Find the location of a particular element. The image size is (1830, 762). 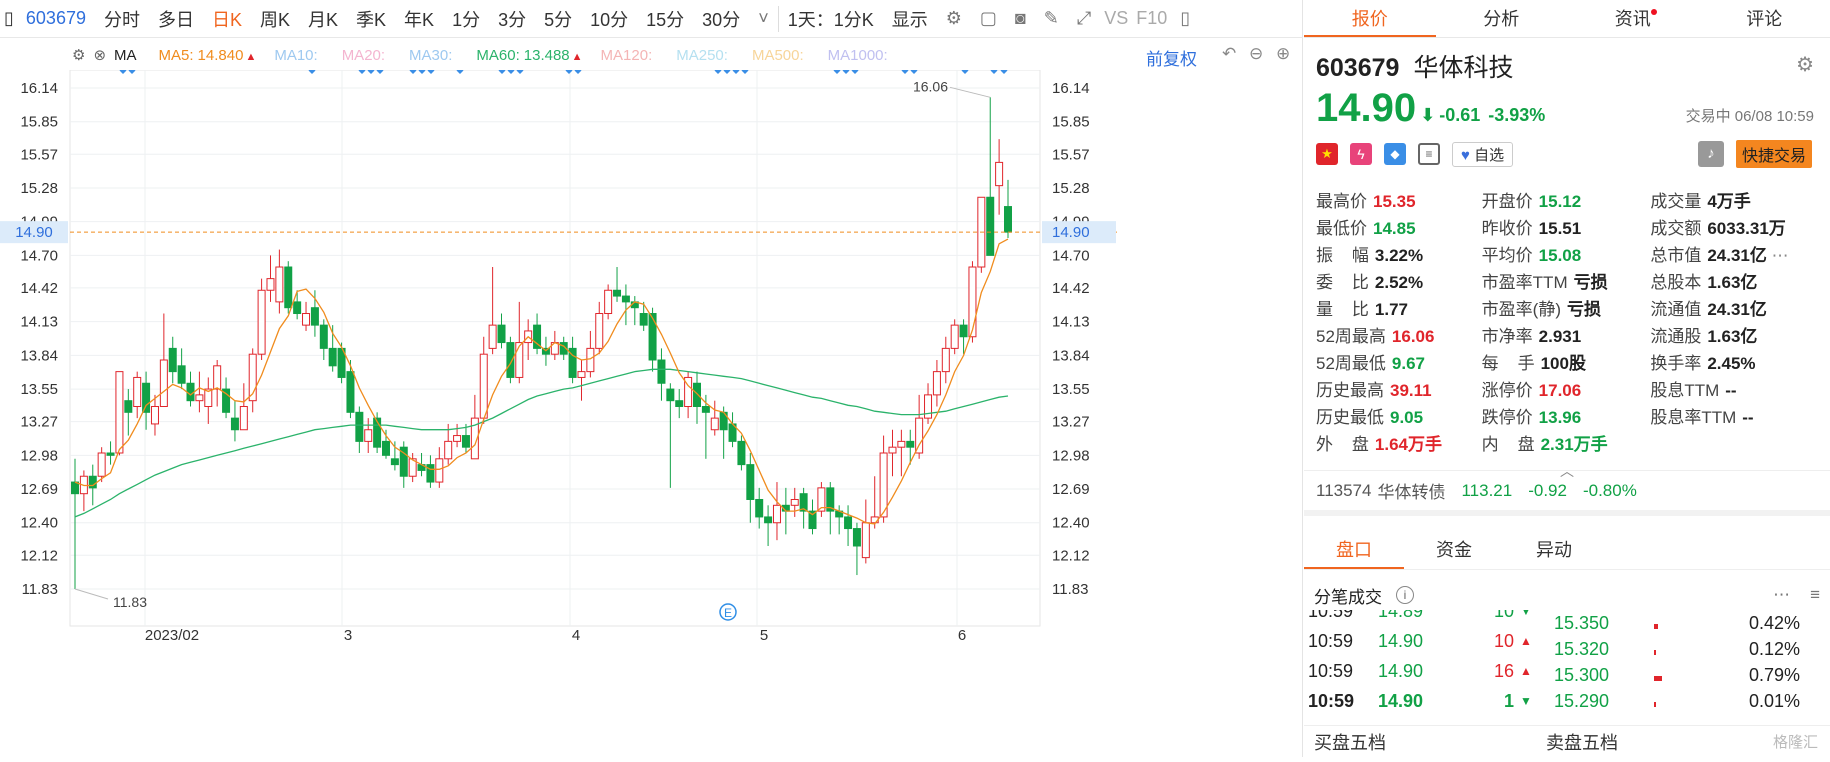

stat-label: 涨停价 is located at coordinates (1507, 390).